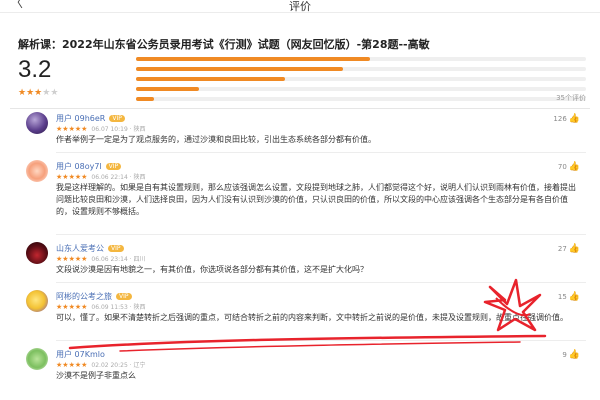 This screenshot has height=400, width=600. I want to click on comment-stars: ★★★★★ 06.06 22:14 · 陕西, so click(101, 176).